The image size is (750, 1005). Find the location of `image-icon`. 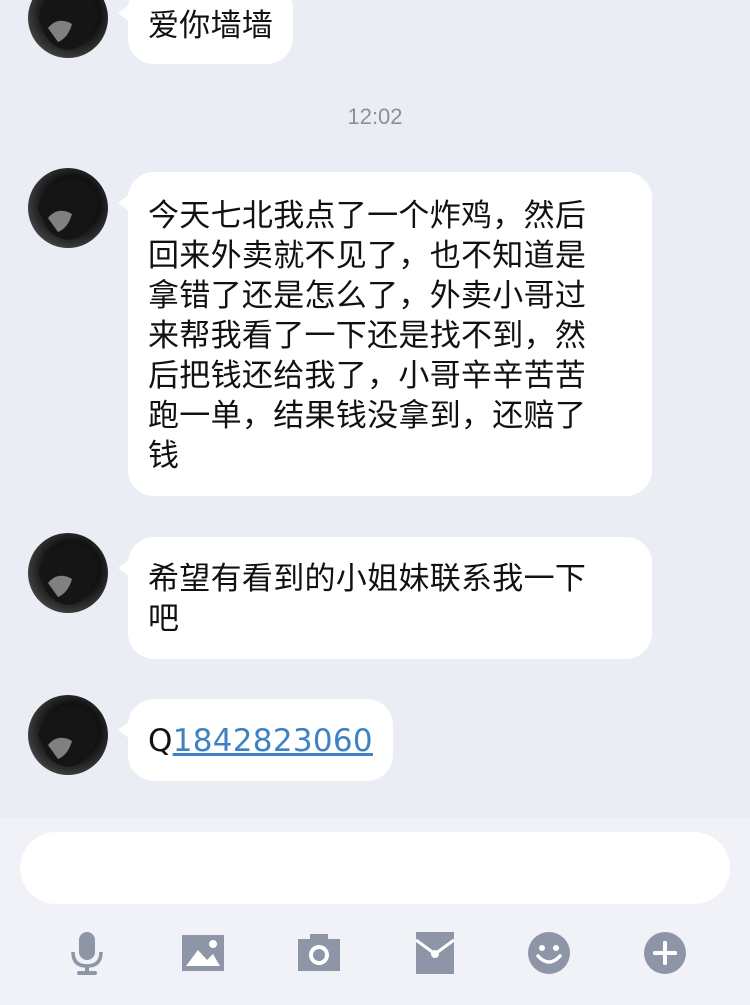

image-icon is located at coordinates (203, 953).